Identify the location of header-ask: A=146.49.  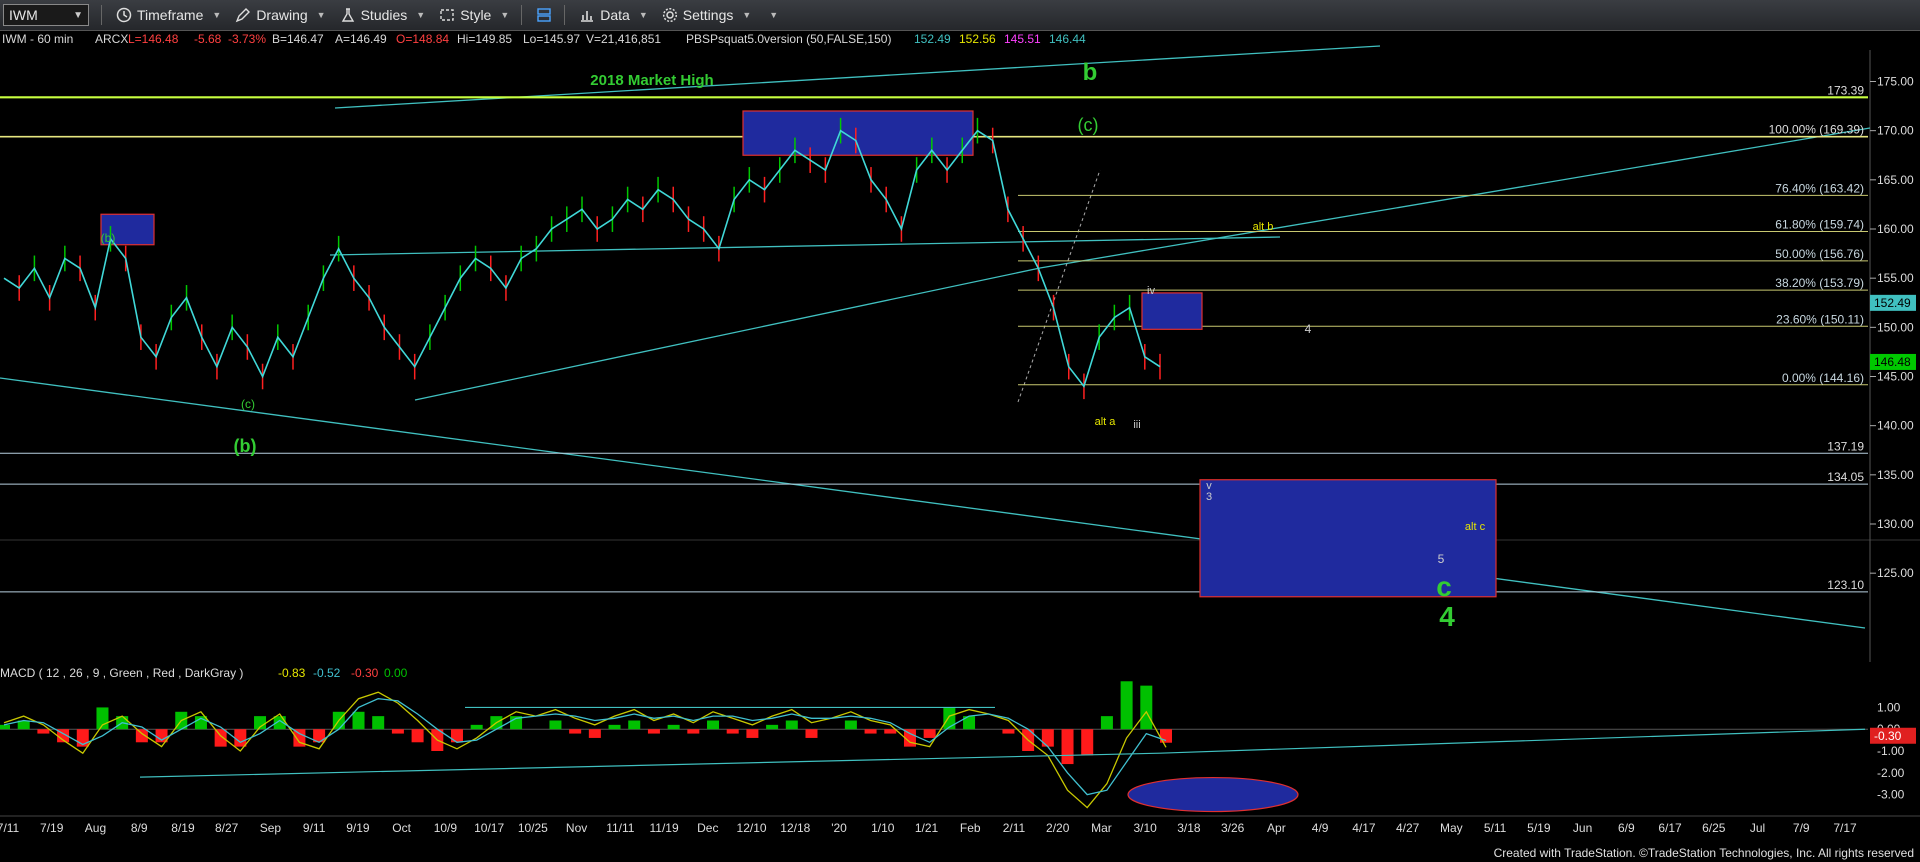
(361, 39).